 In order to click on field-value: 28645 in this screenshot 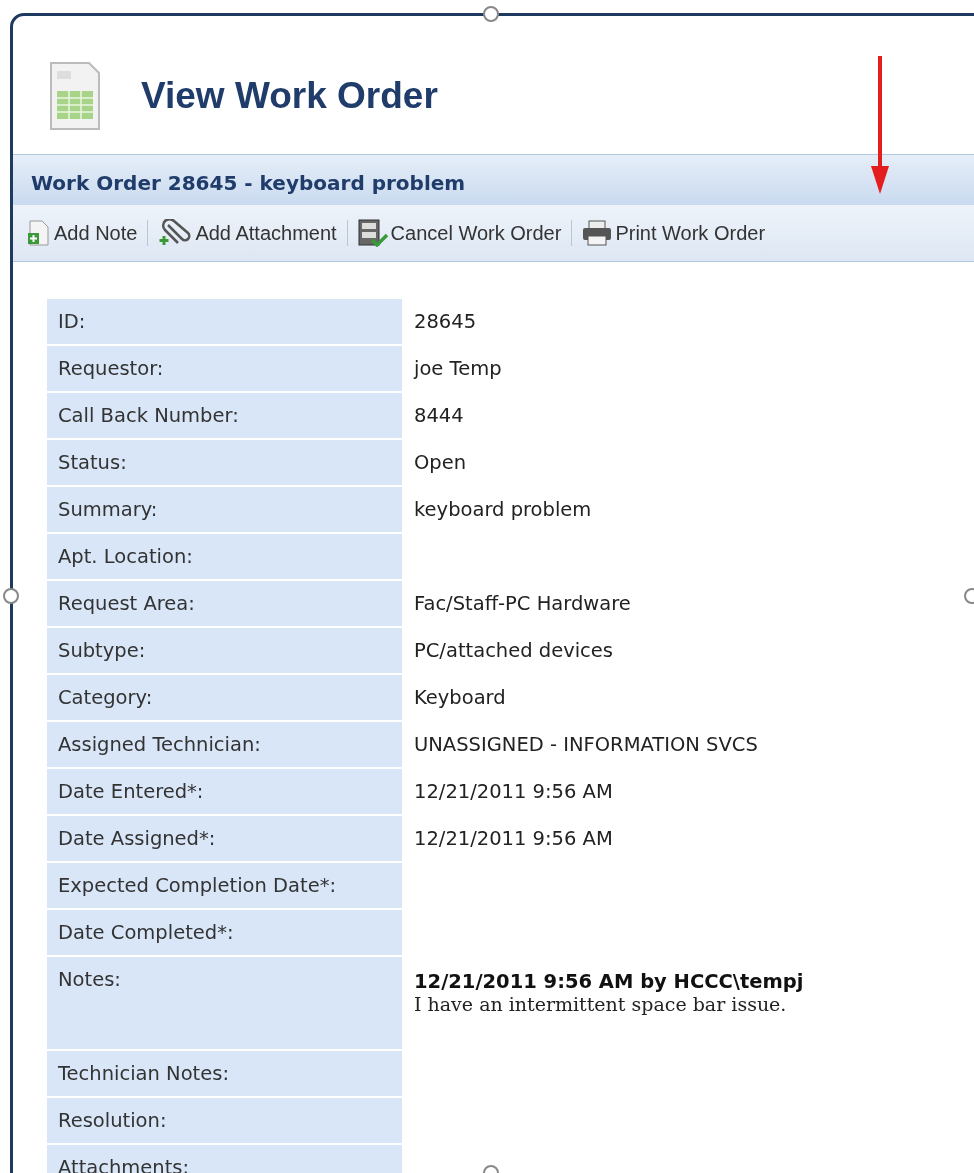, I will do `click(445, 321)`.